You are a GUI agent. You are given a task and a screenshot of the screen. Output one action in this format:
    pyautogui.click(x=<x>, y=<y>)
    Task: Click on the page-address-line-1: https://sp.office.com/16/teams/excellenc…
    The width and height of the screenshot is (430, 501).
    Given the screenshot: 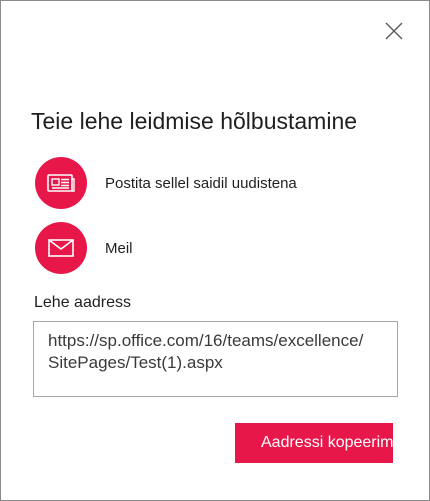 What is the action you would take?
    pyautogui.click(x=206, y=340)
    